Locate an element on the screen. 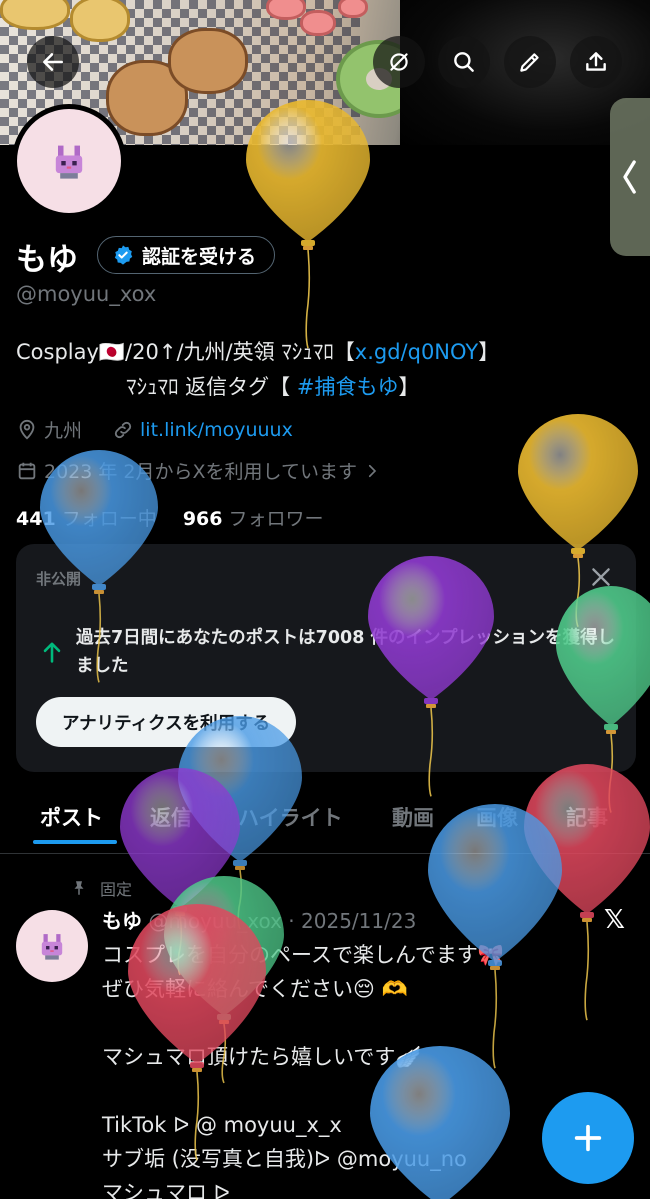 Image resolution: width=650 pixels, height=1199 pixels. joined-text: 2023 年 2月からXを利用しています is located at coordinates (200, 472).